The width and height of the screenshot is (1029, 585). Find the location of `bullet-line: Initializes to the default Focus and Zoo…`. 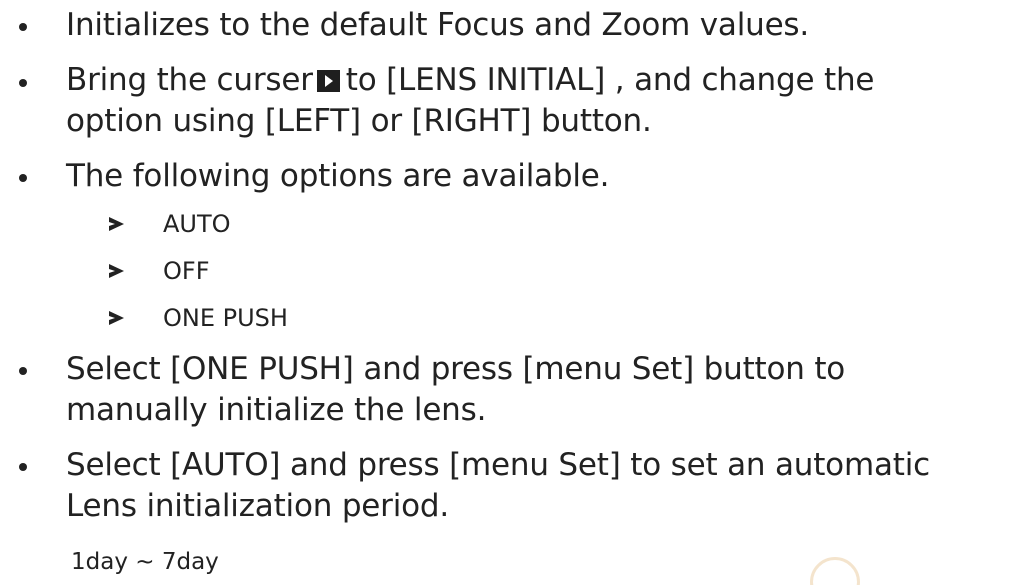

bullet-line: Initializes to the default Focus and Zoo… is located at coordinates (438, 25).